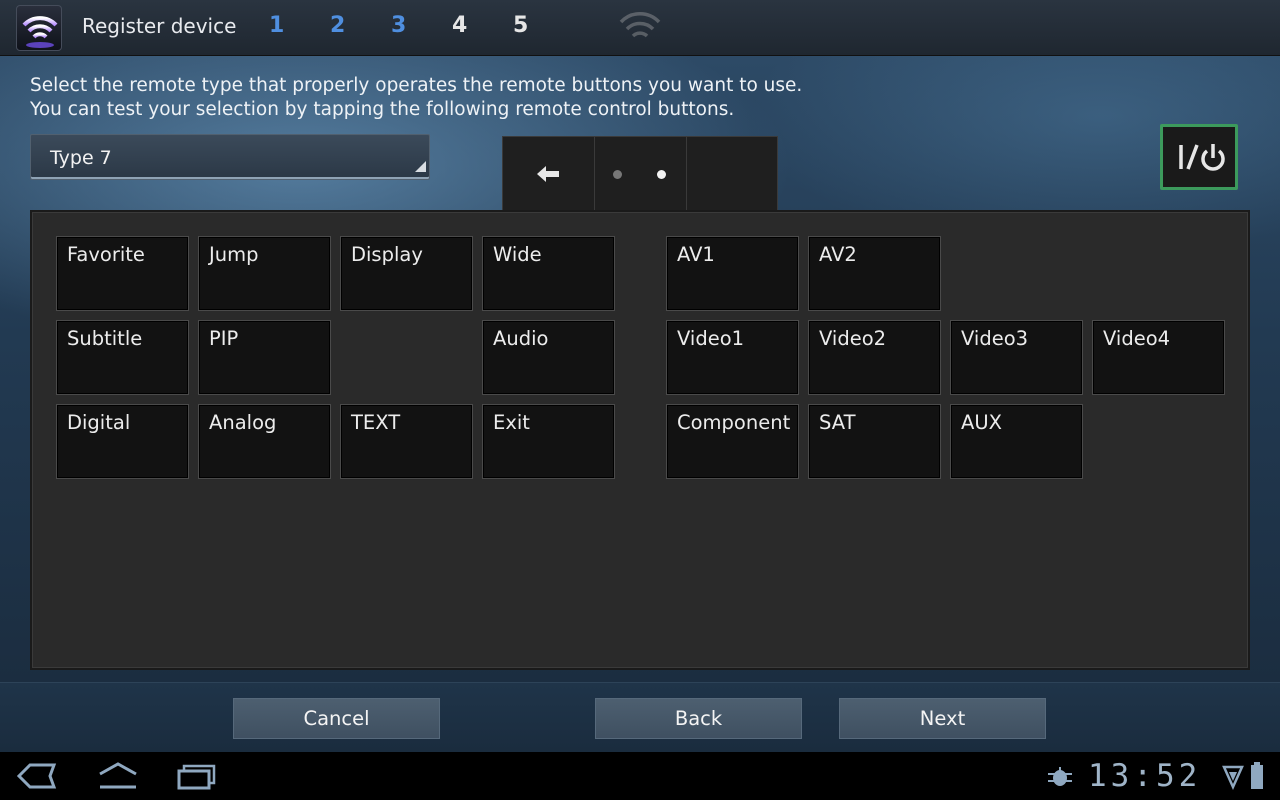 This screenshot has height=800, width=1280. What do you see at coordinates (1145, 776) in the screenshot?
I see `clock: 13:52` at bounding box center [1145, 776].